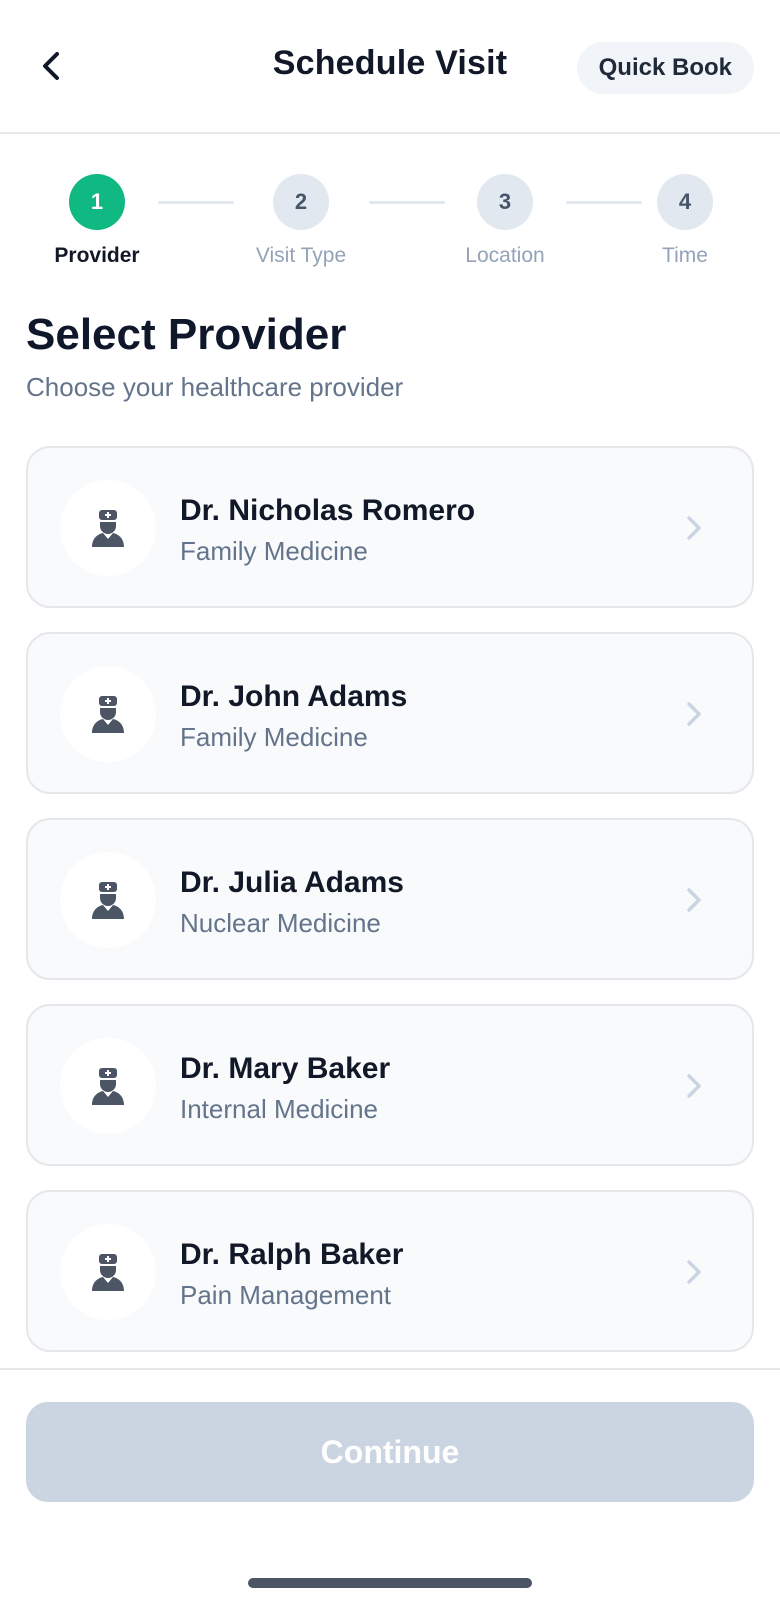  Describe the element at coordinates (279, 1109) in the screenshot. I see `provider-specialty: Internal Medicine` at that location.